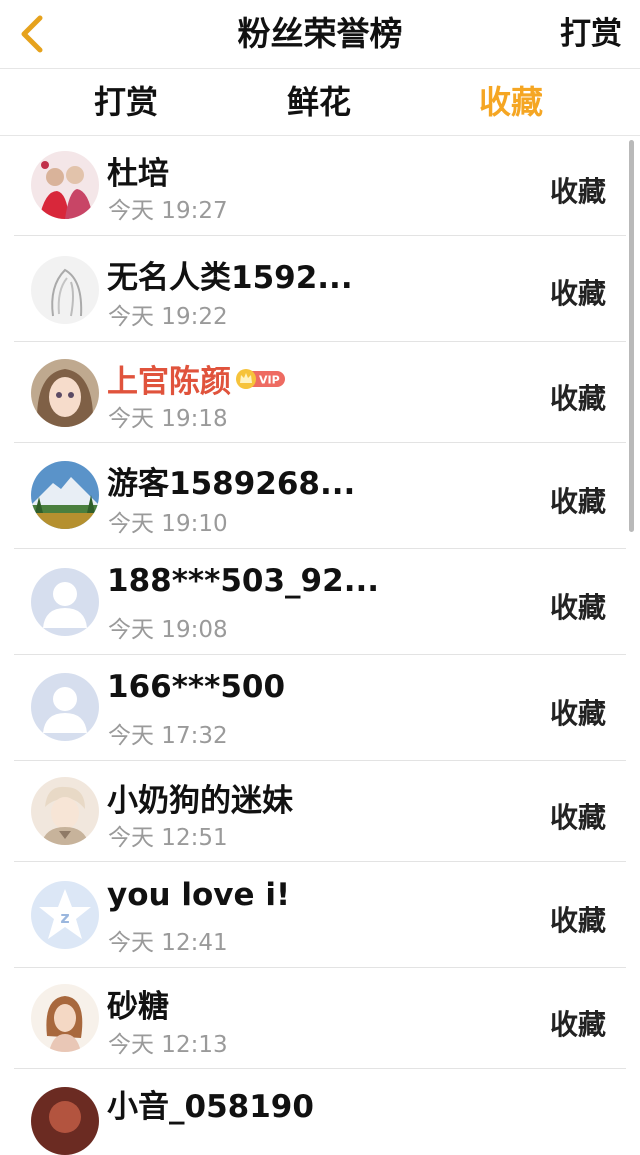 The image size is (640, 1155). I want to click on timestamp: 今天 19:22, so click(168, 317).